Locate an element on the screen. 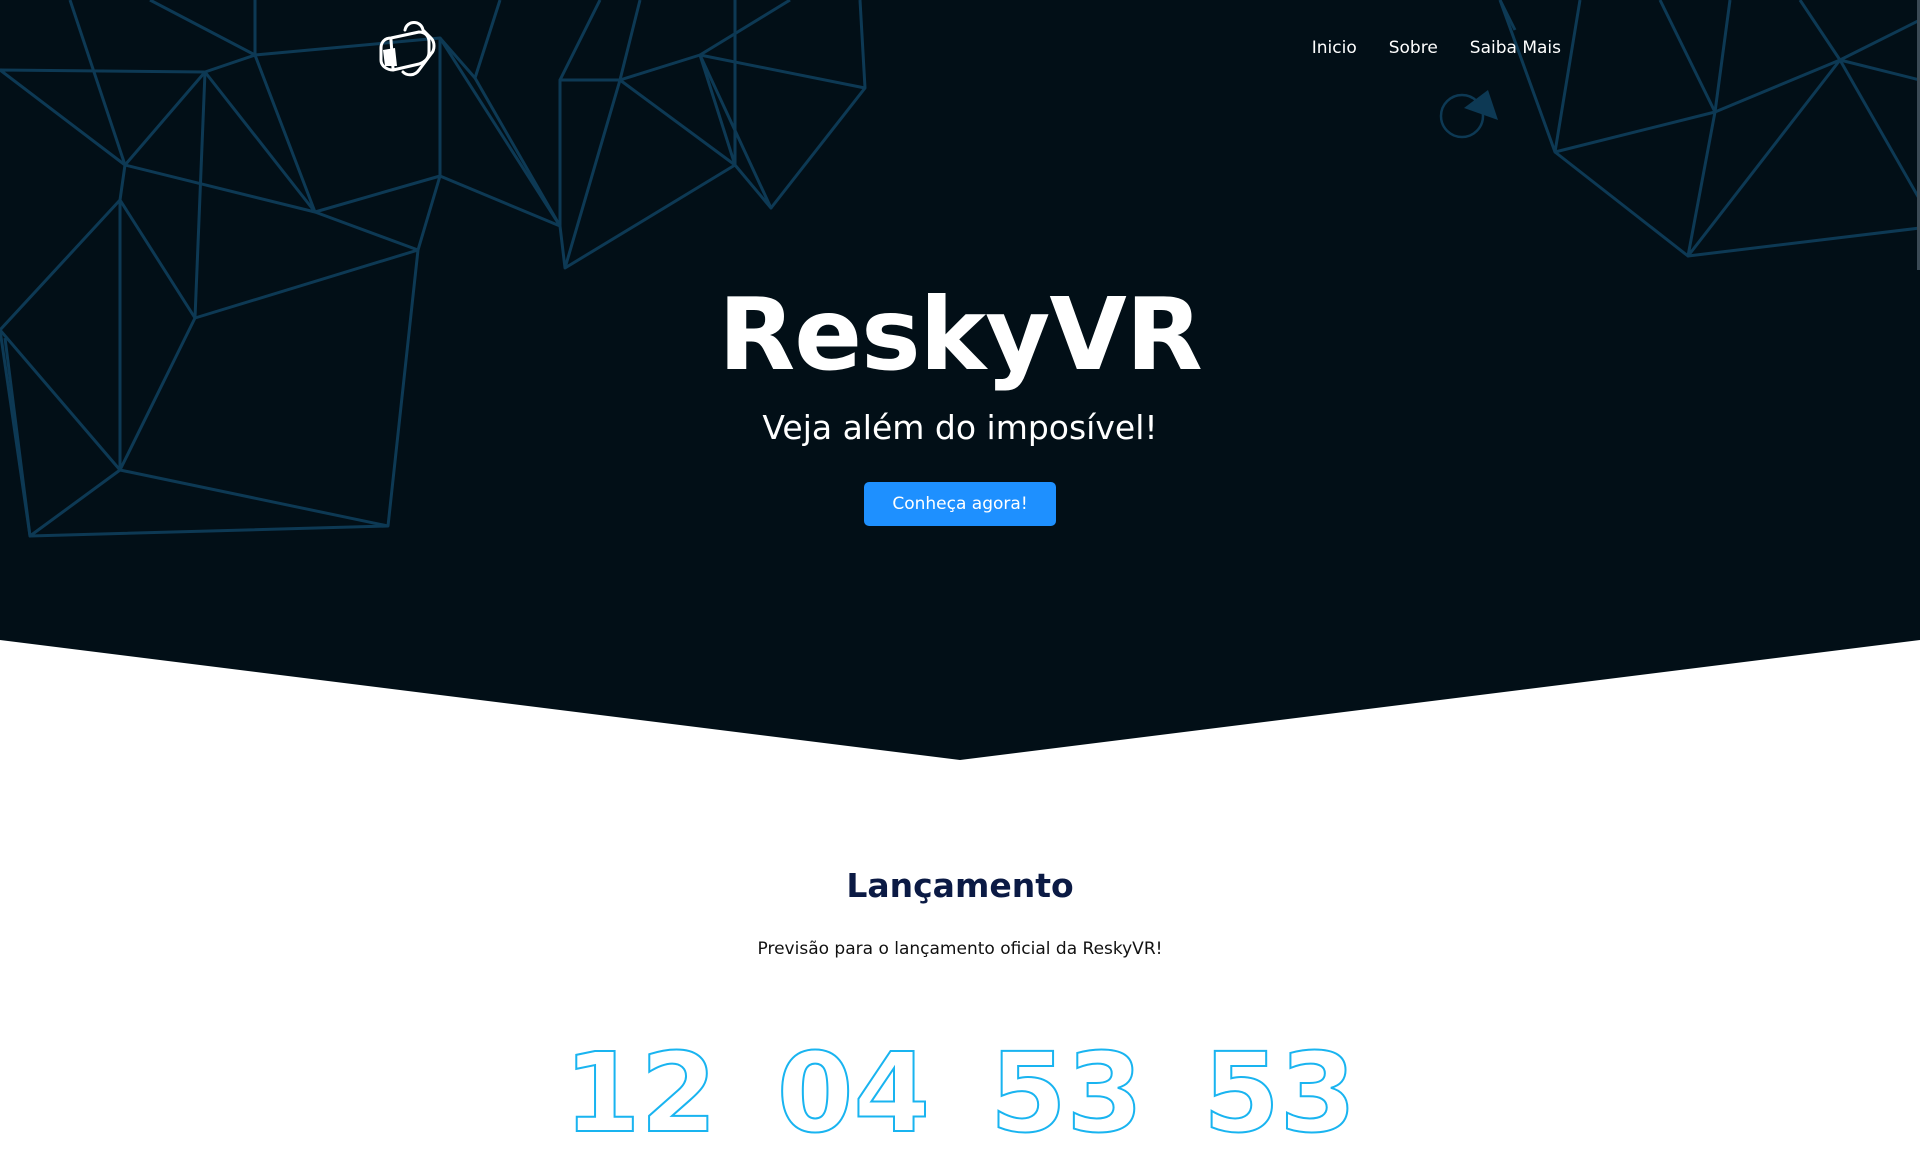 This screenshot has width=1920, height=1157. nav-item-sobre: Sobre is located at coordinates (1413, 48).